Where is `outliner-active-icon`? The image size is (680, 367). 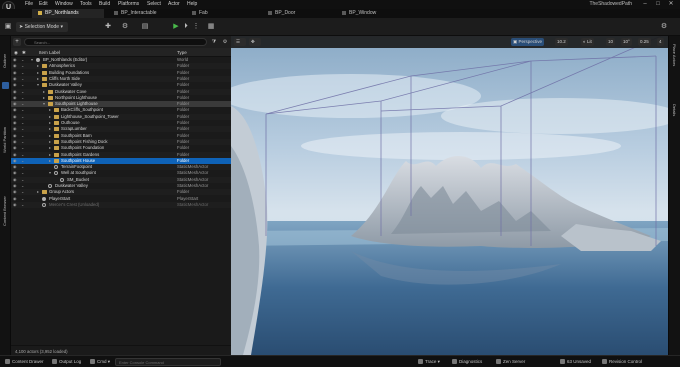 outliner-active-icon is located at coordinates (5, 85).